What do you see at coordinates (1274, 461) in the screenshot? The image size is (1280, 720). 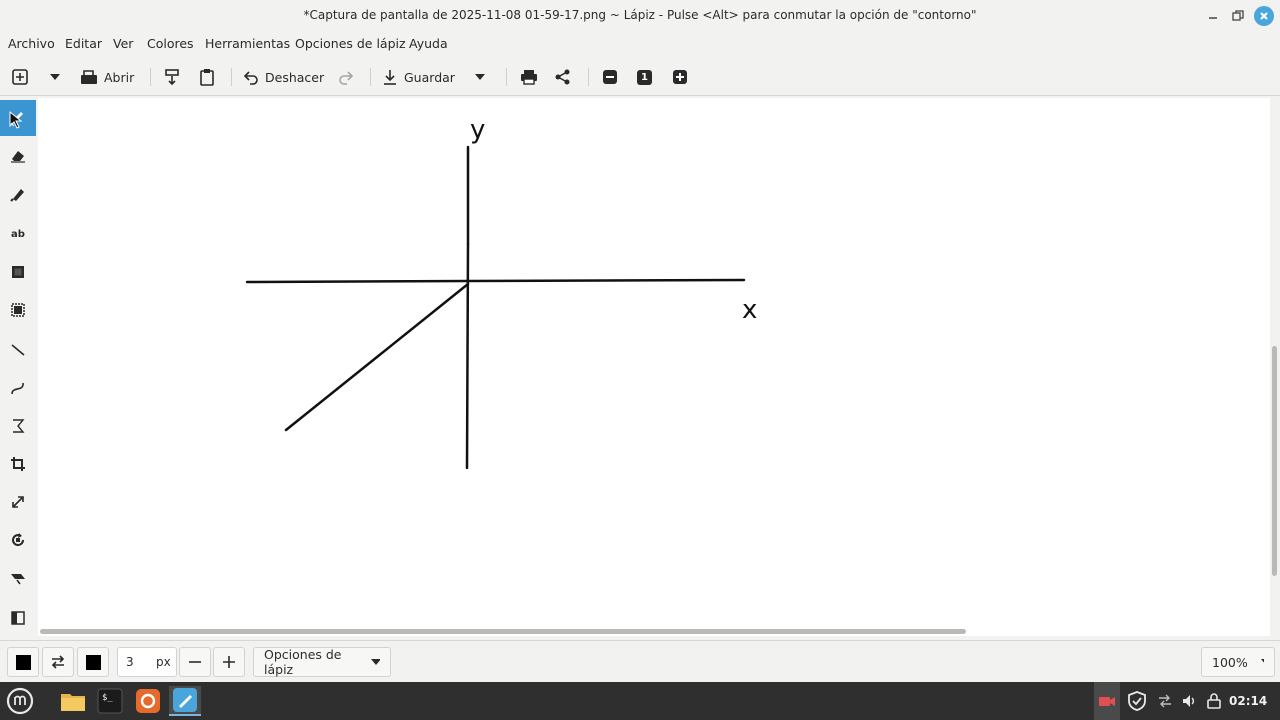 I see `vertical-scrollbar` at bounding box center [1274, 461].